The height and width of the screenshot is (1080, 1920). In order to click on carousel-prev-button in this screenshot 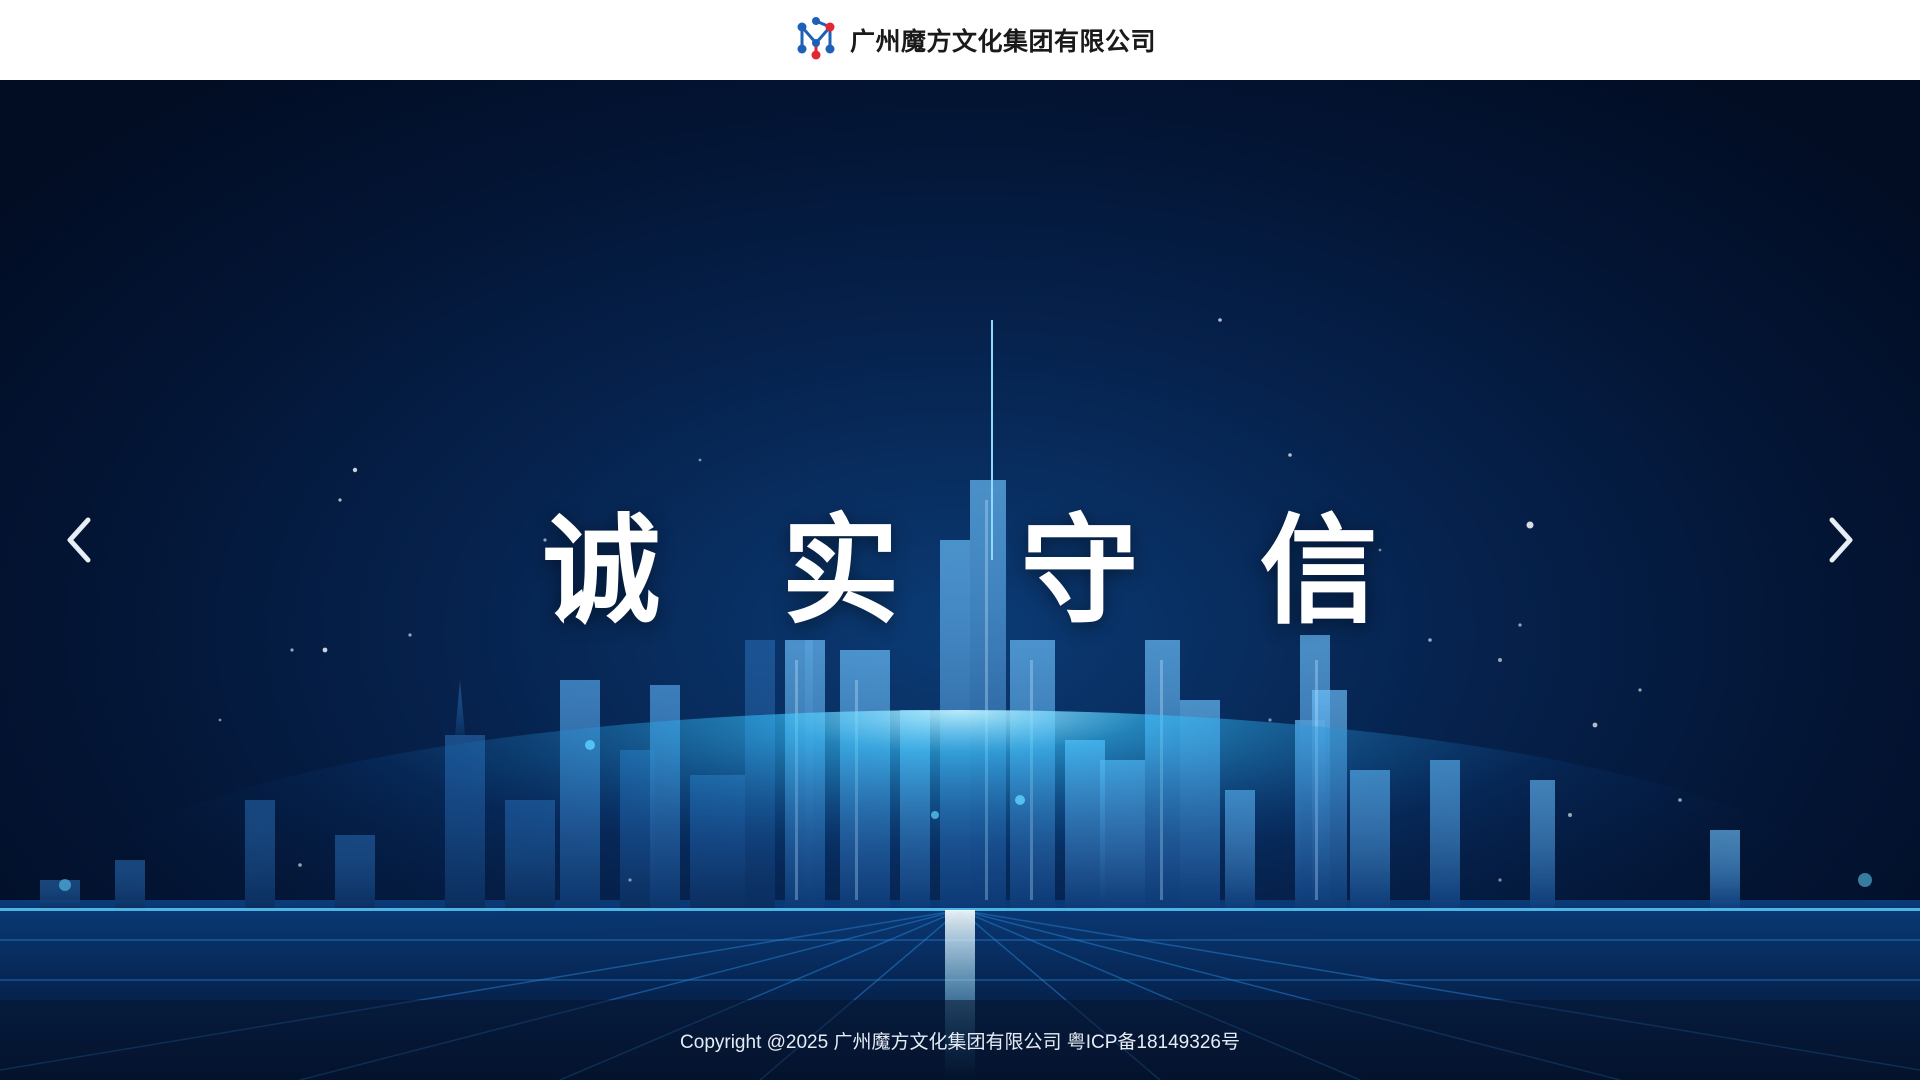, I will do `click(80, 540)`.